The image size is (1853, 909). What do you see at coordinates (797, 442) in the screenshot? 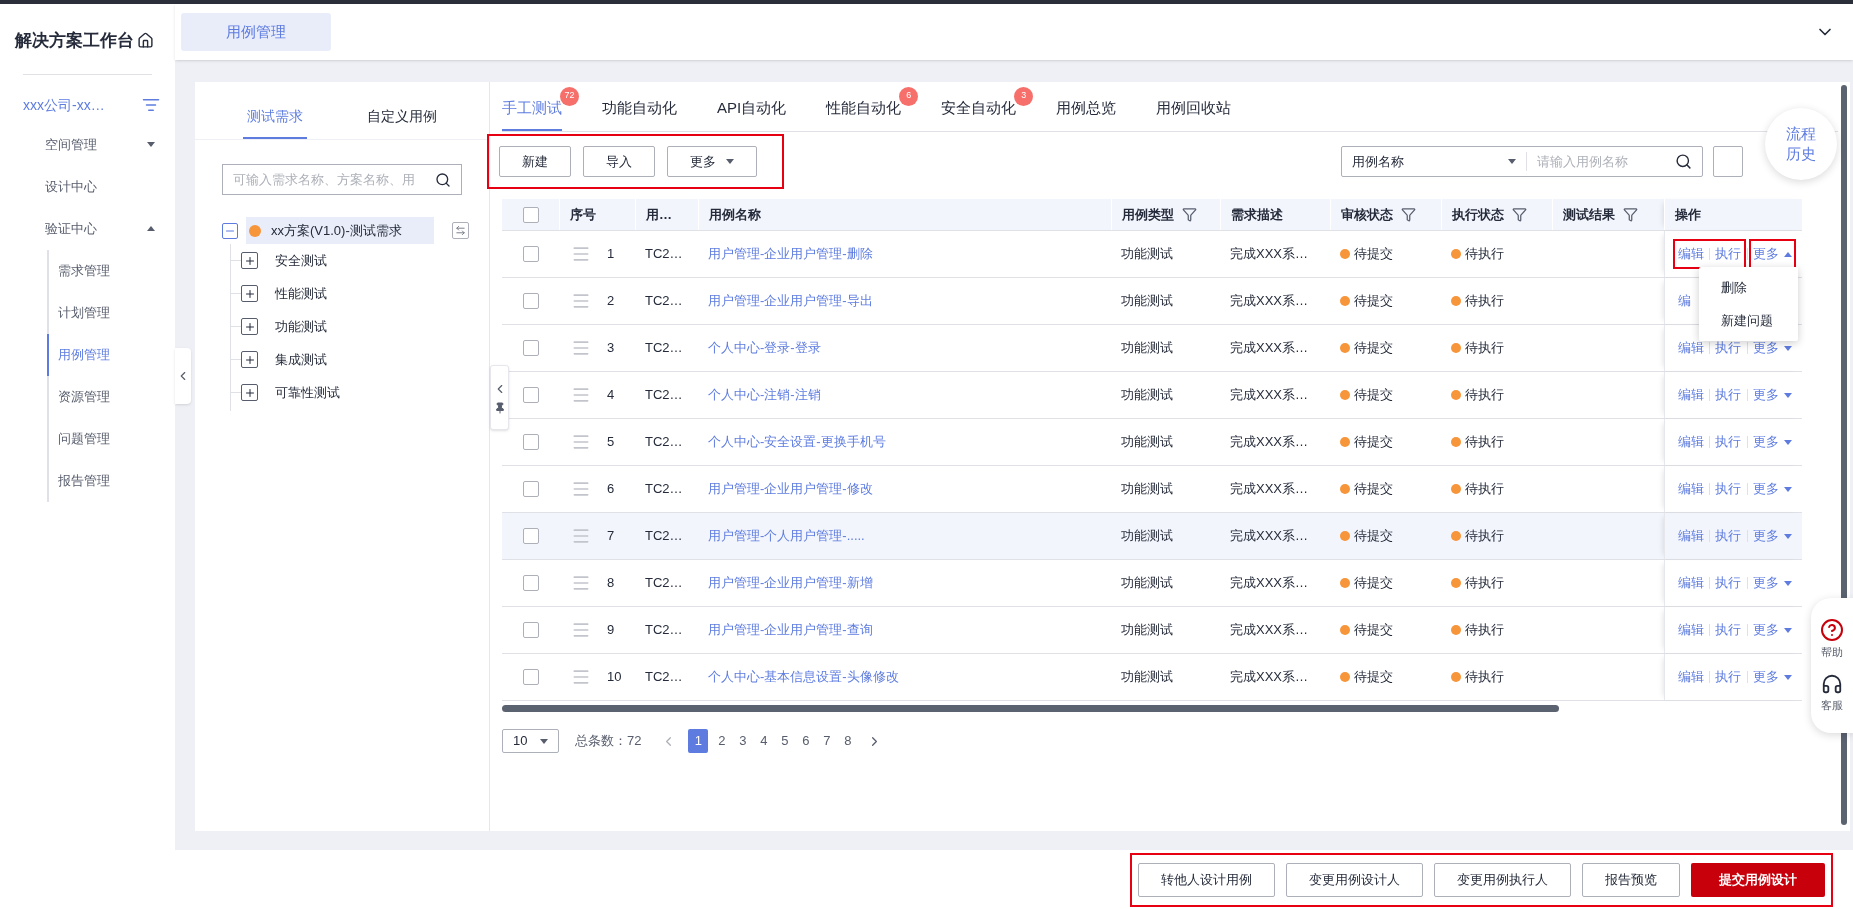
I see `case-name-link: 个人中心-安全设置-更换手机号` at bounding box center [797, 442].